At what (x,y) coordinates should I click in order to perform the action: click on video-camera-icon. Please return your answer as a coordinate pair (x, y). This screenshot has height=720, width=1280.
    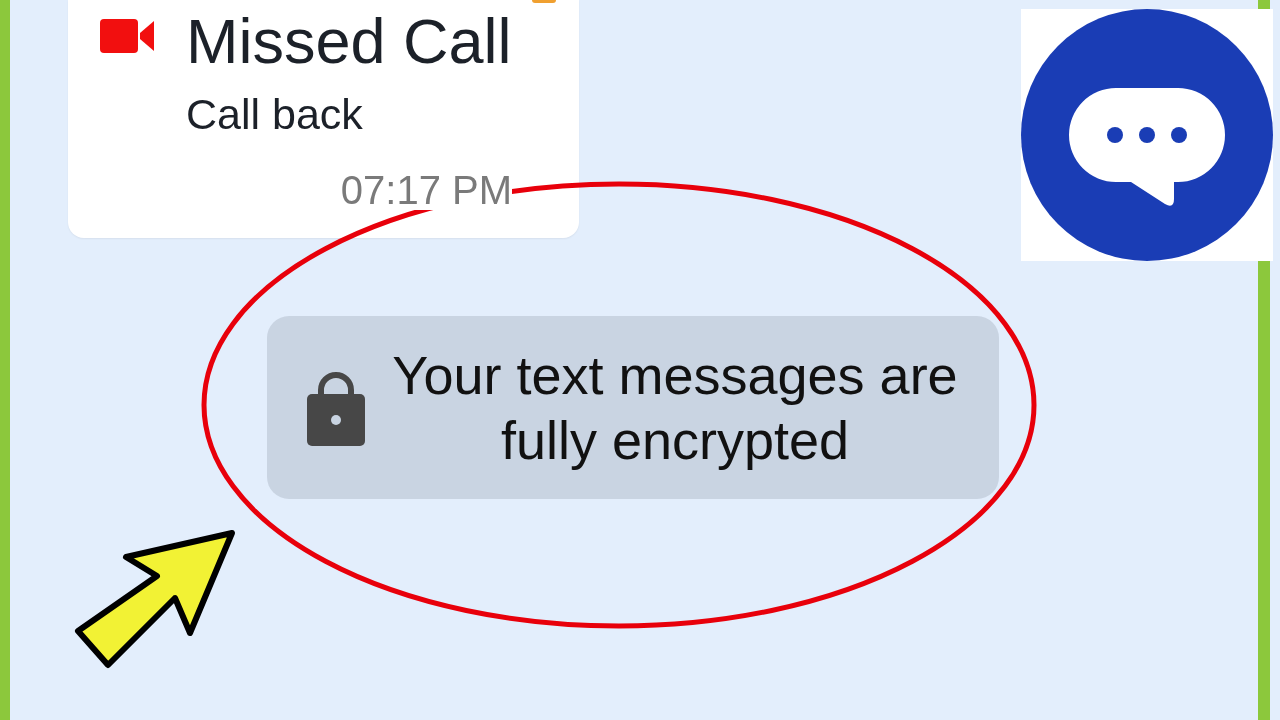
    Looking at the image, I should click on (127, 36).